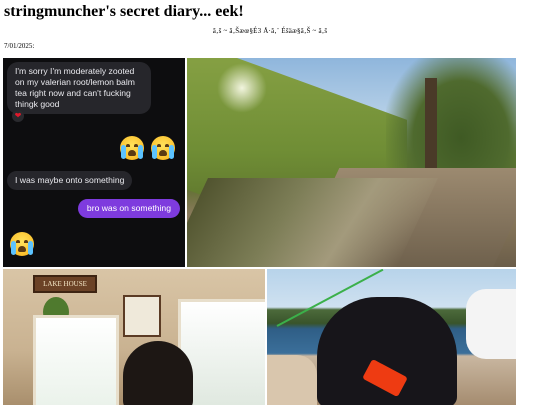 The image size is (540, 405). I want to click on wall-frame, so click(142, 316).